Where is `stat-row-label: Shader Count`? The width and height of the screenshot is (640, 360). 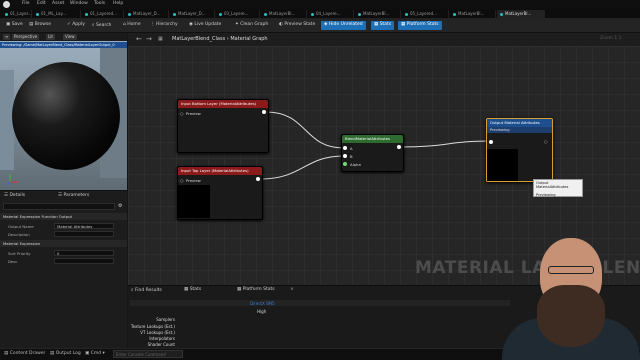 stat-row-label: Shader Count is located at coordinates (161, 344).